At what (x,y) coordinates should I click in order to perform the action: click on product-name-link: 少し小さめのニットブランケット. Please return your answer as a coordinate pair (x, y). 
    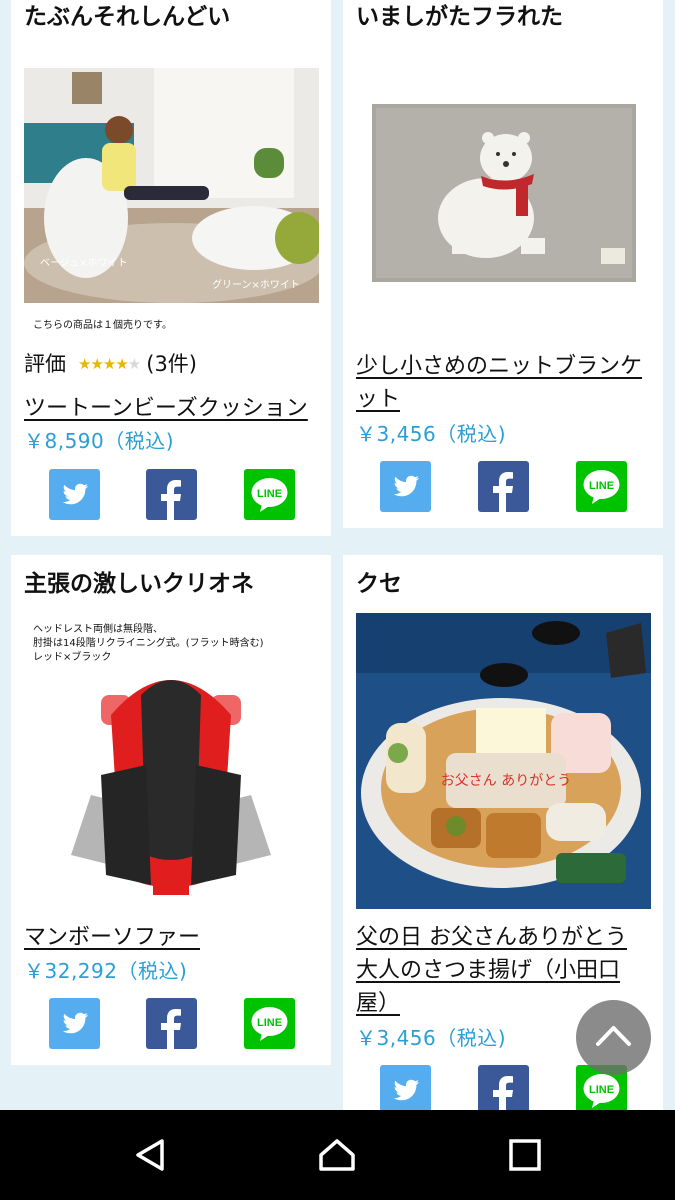
    Looking at the image, I should click on (503, 383).